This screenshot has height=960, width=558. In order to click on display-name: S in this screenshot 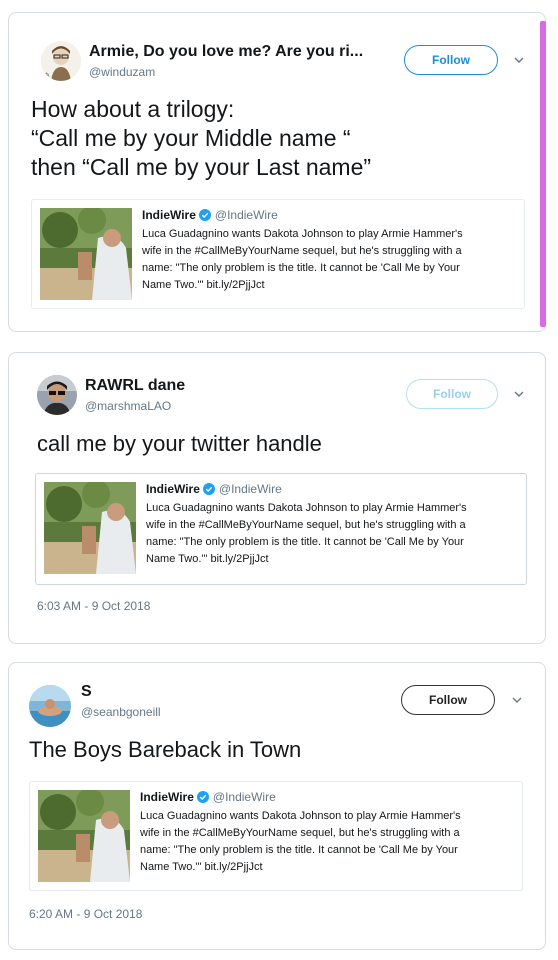, I will do `click(86, 692)`.